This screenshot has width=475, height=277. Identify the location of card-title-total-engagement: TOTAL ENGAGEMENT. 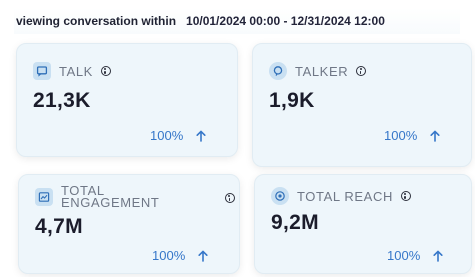
(110, 196).